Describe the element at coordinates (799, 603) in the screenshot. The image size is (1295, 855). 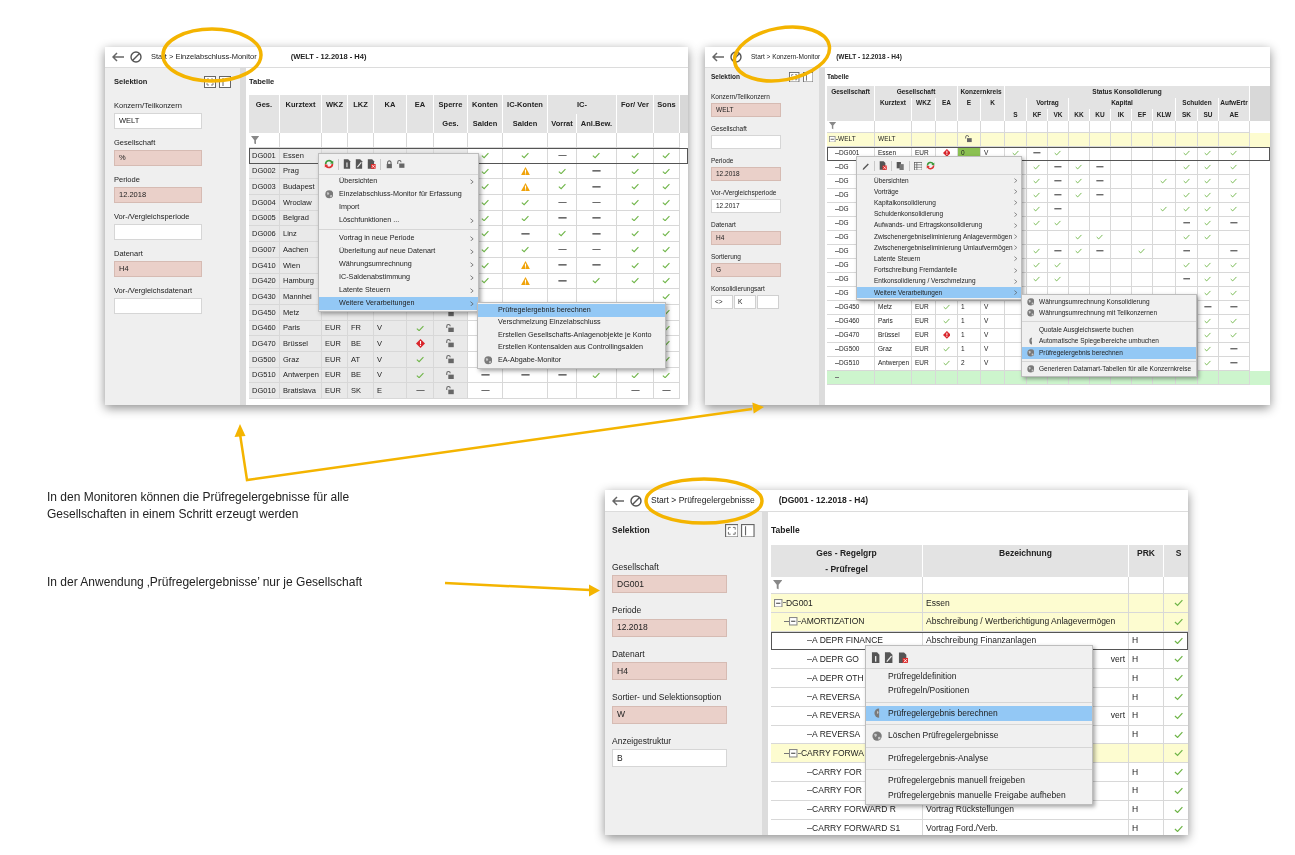
I see `tree-label: DG001` at that location.